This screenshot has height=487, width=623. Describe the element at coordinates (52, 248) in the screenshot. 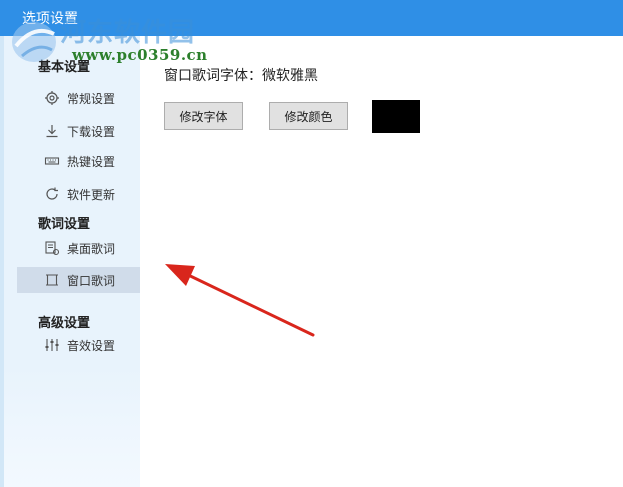

I see `desktop-lyrics-icon` at that location.